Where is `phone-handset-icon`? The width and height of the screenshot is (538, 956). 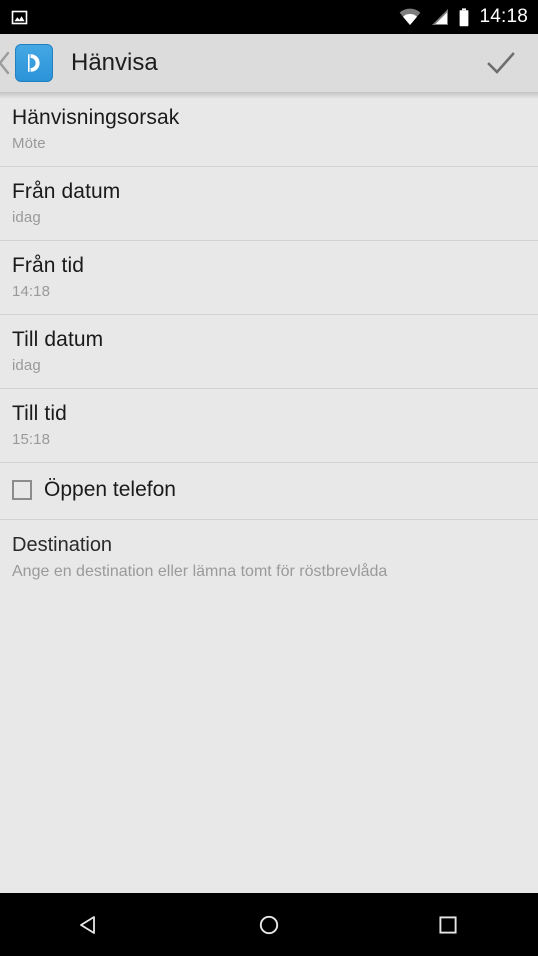
phone-handset-icon is located at coordinates (34, 63).